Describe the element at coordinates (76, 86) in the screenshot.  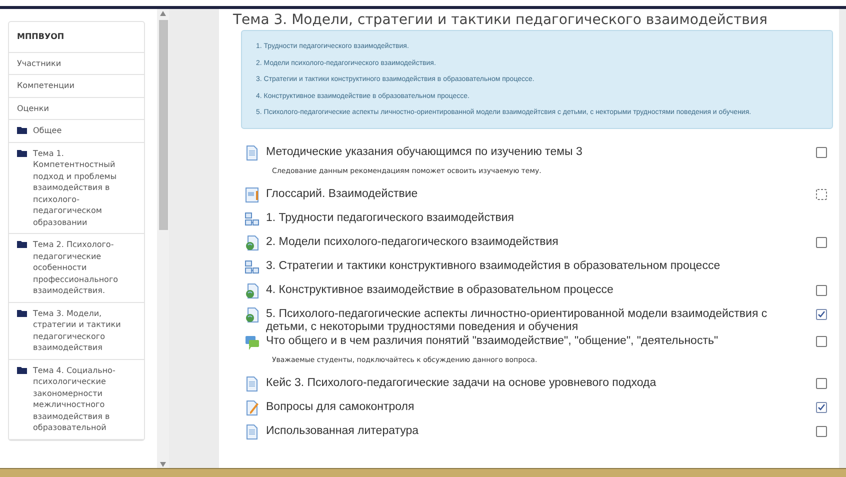
I see `sidebar-item: Компетенции` at that location.